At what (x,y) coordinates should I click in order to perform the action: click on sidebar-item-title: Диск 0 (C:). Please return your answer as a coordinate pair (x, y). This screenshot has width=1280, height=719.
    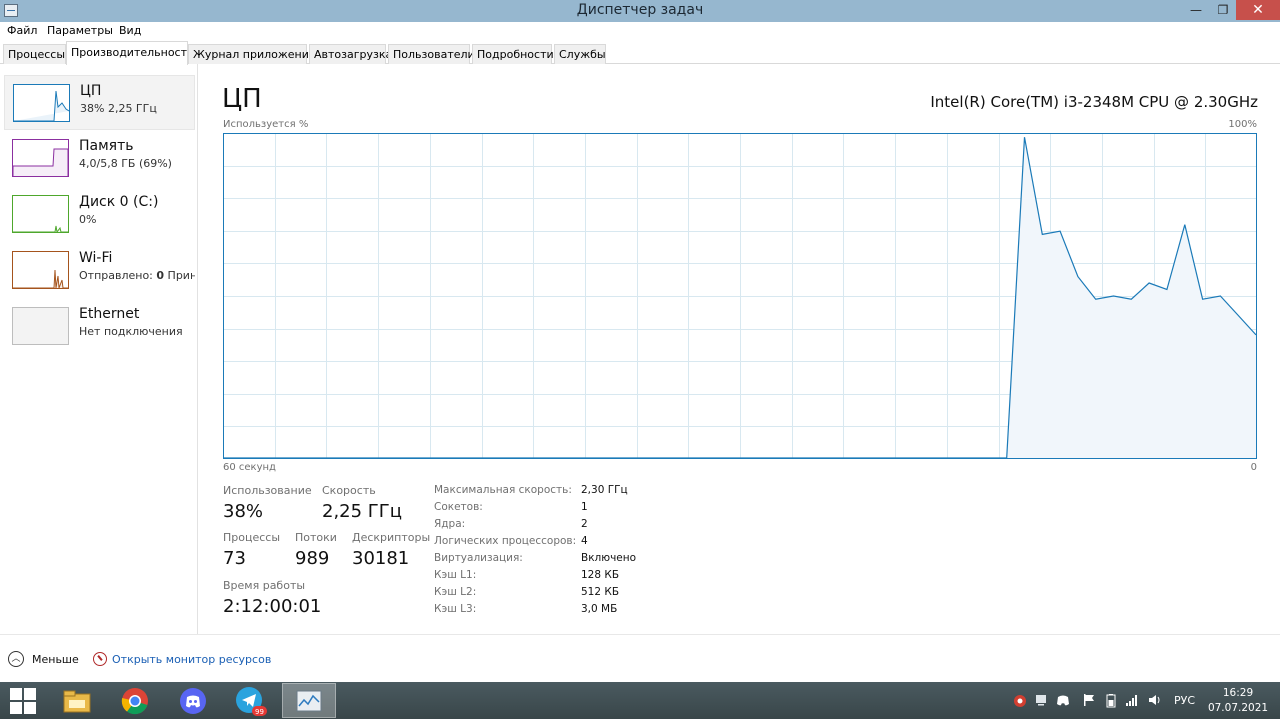
    Looking at the image, I should click on (119, 202).